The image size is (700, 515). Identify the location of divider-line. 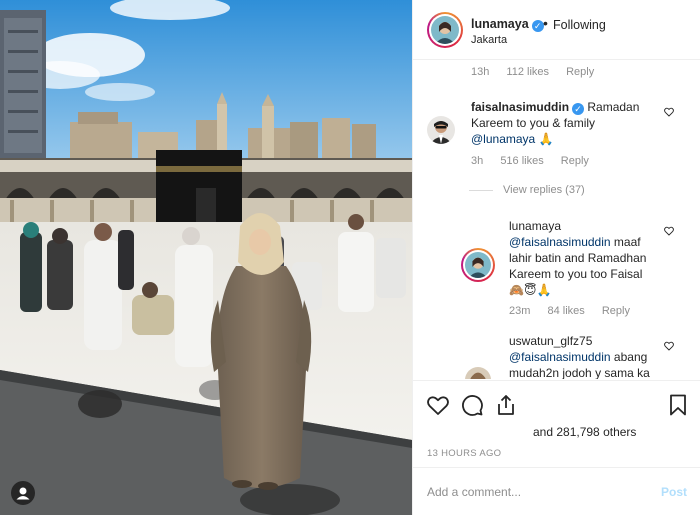
(481, 190).